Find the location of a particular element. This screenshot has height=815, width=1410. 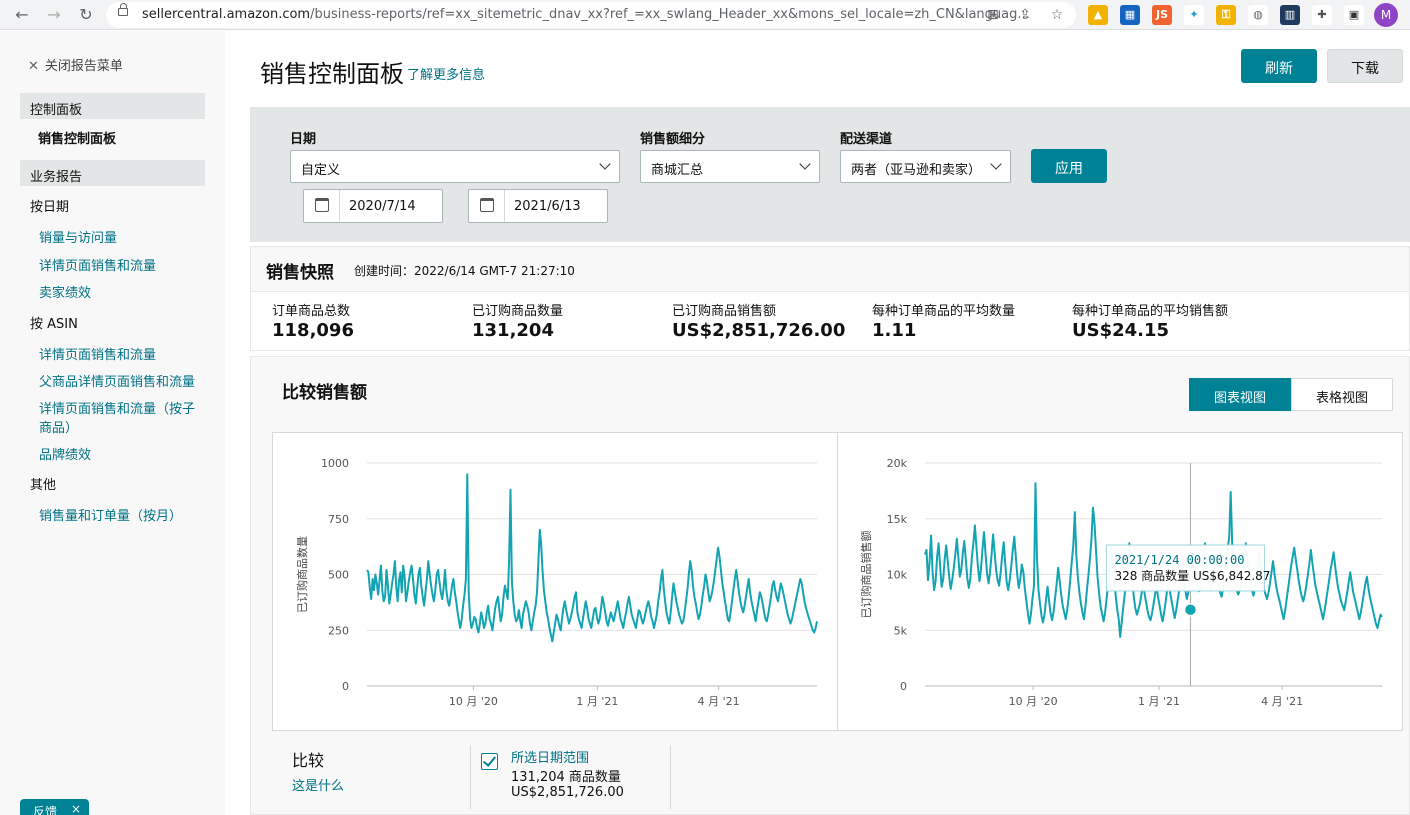

y-tick-label: 5k is located at coordinates (901, 630).